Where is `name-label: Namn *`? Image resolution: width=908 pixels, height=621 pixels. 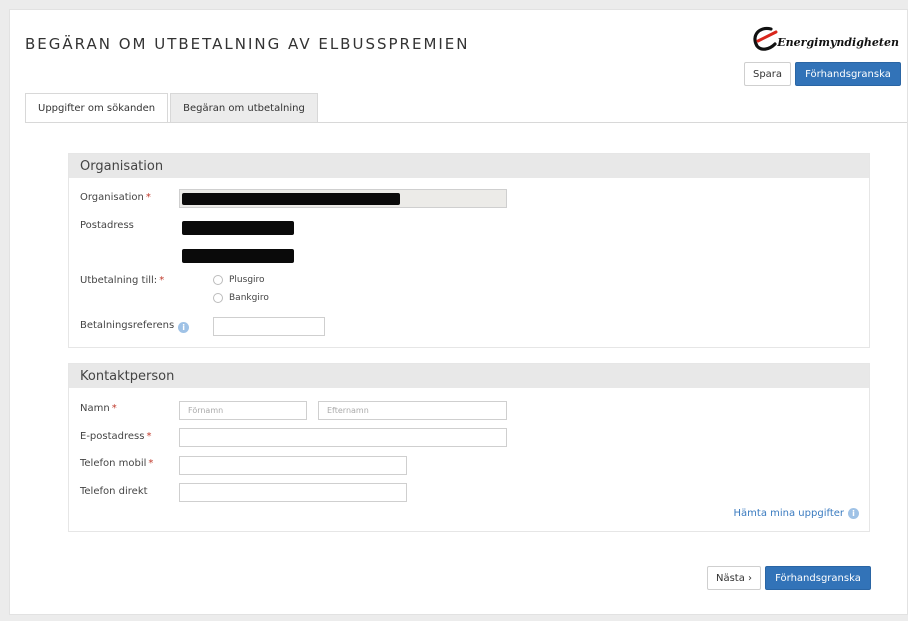 name-label: Namn * is located at coordinates (98, 408).